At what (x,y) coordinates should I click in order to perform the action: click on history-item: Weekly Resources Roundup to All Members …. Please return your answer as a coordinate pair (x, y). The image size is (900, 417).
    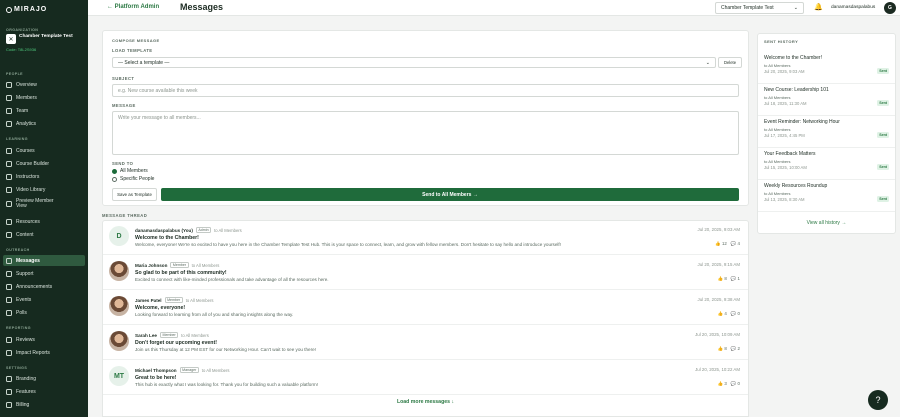
    Looking at the image, I should click on (826, 196).